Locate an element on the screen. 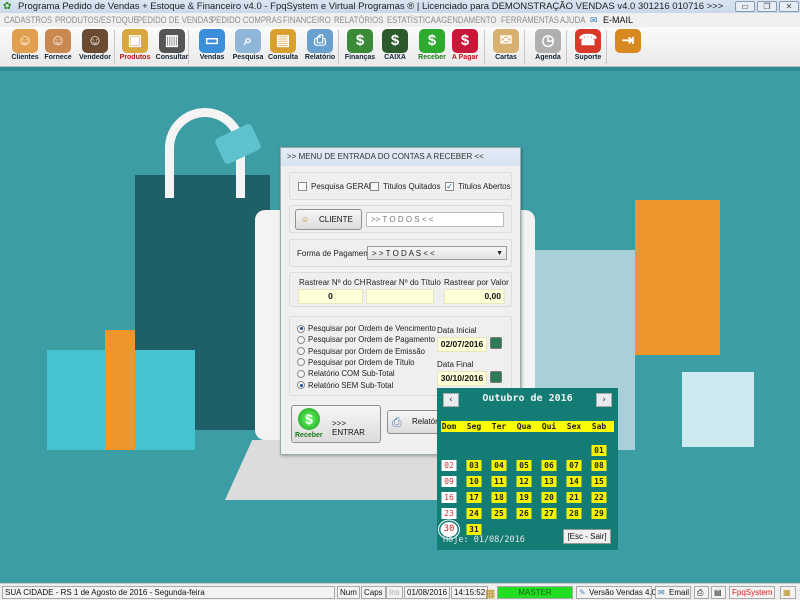 The image size is (800, 600). menu-produtos-estoque: PRODUTOS/ESTOQUE is located at coordinates (97, 20).